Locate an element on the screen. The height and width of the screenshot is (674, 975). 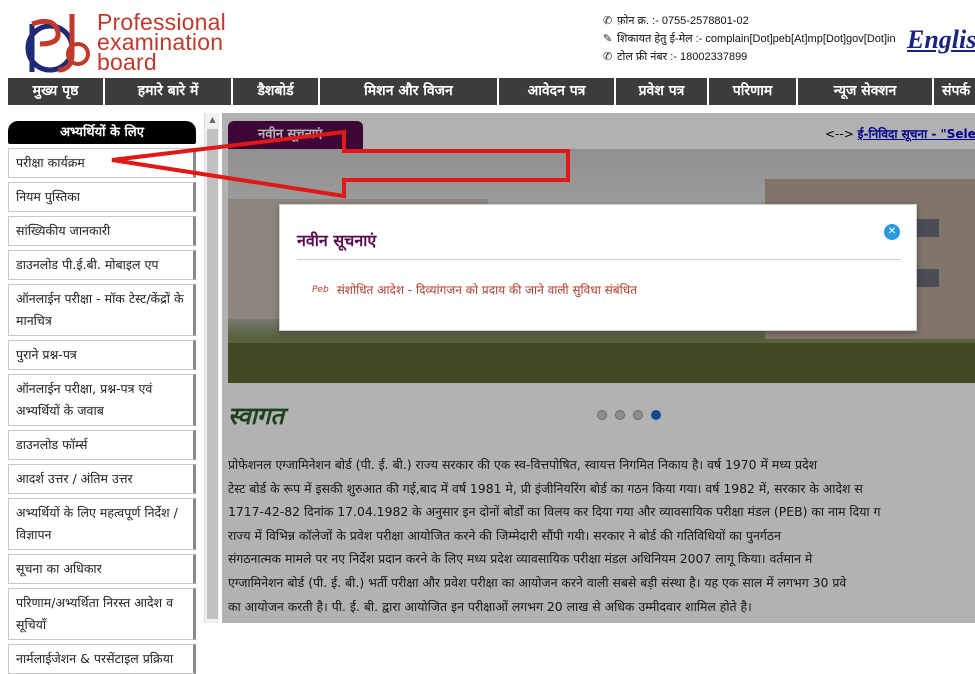
nav-dashboard: डैशबोर्ड is located at coordinates (276, 91).